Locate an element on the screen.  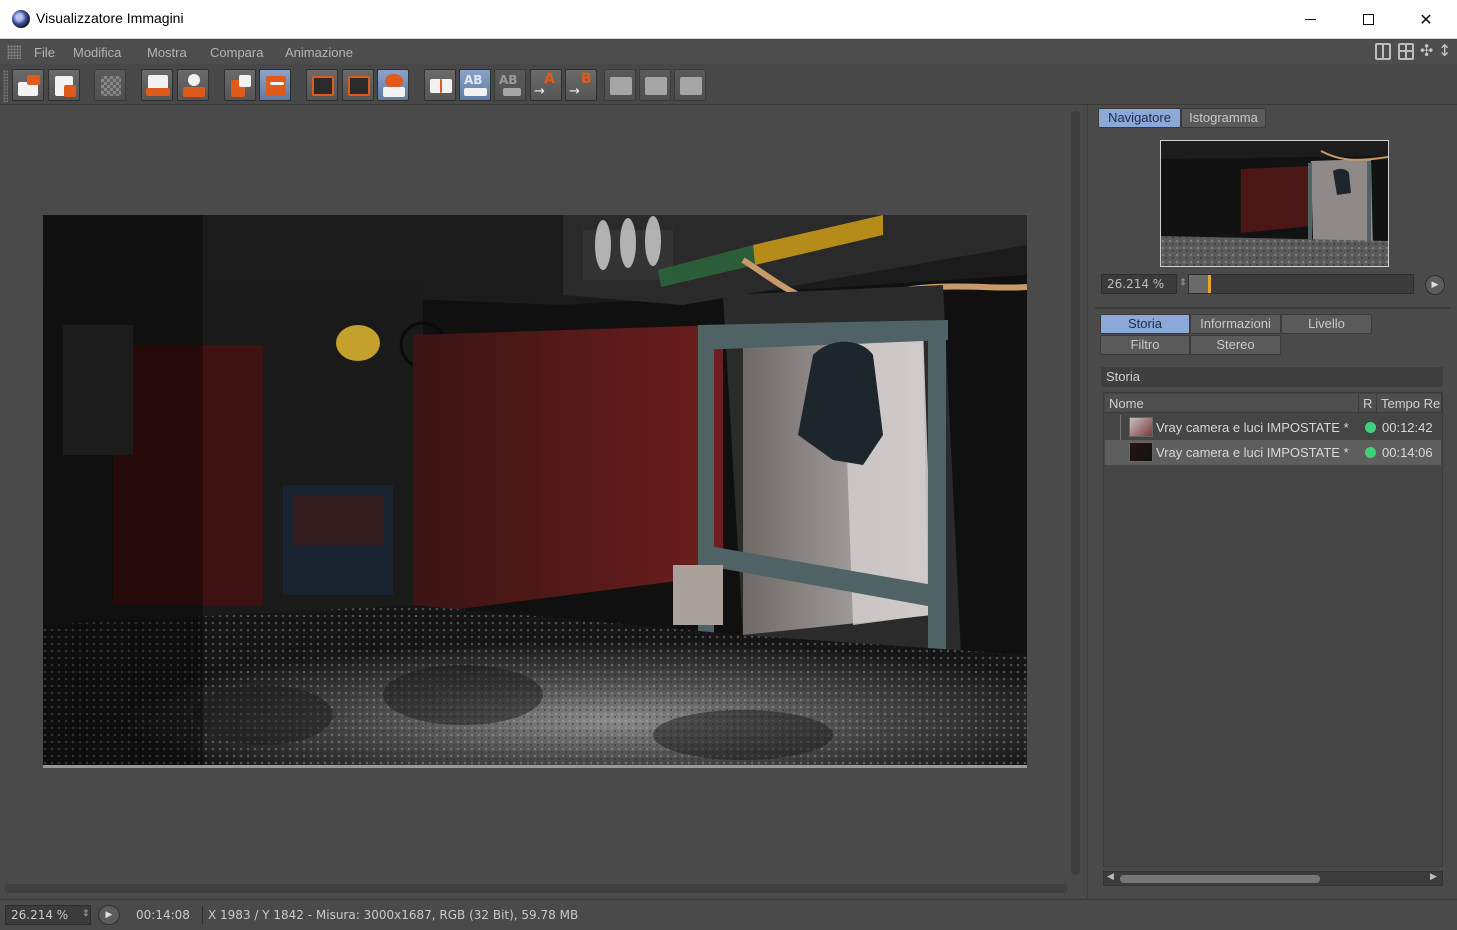
scroll-thumb is located at coordinates (1220, 879).